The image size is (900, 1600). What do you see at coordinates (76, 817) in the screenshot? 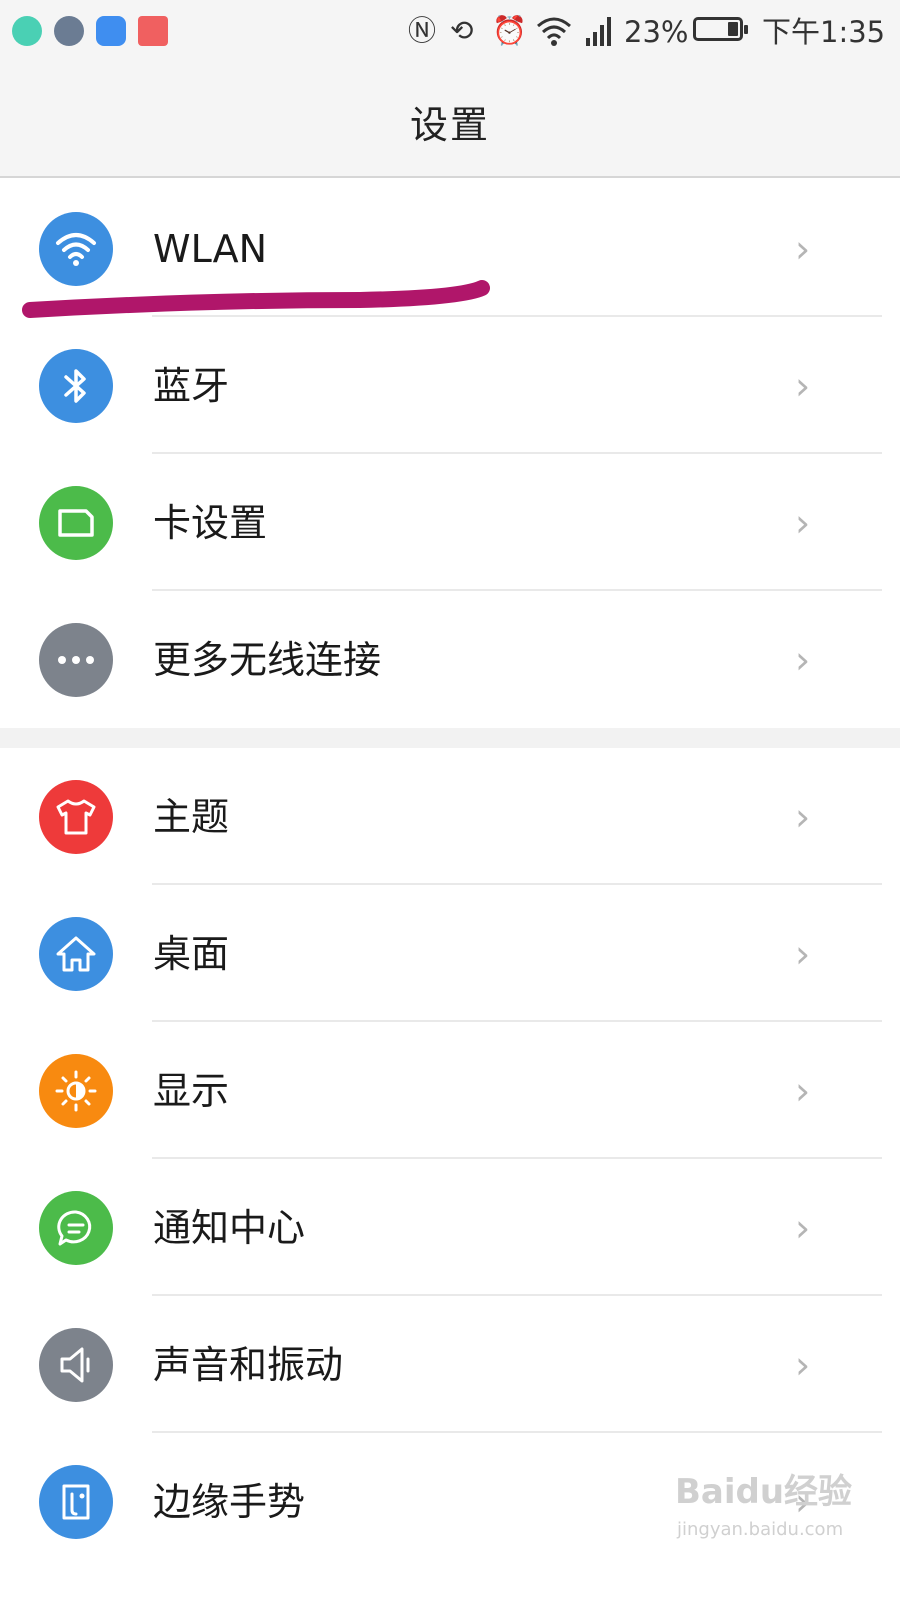
I see `tshirt-icon` at bounding box center [76, 817].